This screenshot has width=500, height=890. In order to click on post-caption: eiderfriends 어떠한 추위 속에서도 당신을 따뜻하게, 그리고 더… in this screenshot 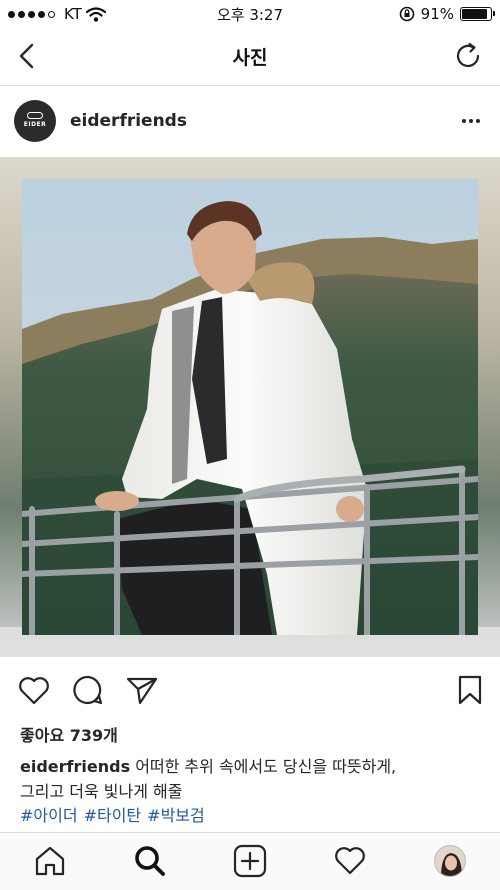, I will do `click(250, 779)`.